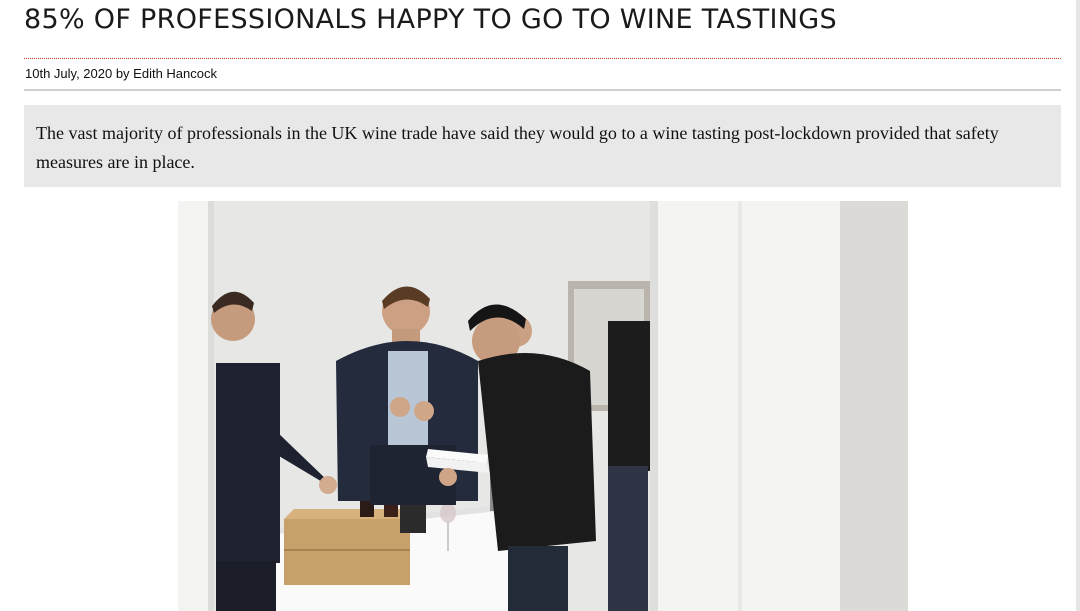  What do you see at coordinates (121, 73) in the screenshot?
I see `article-byline: 10th July, 2020 by Edith Hancock` at bounding box center [121, 73].